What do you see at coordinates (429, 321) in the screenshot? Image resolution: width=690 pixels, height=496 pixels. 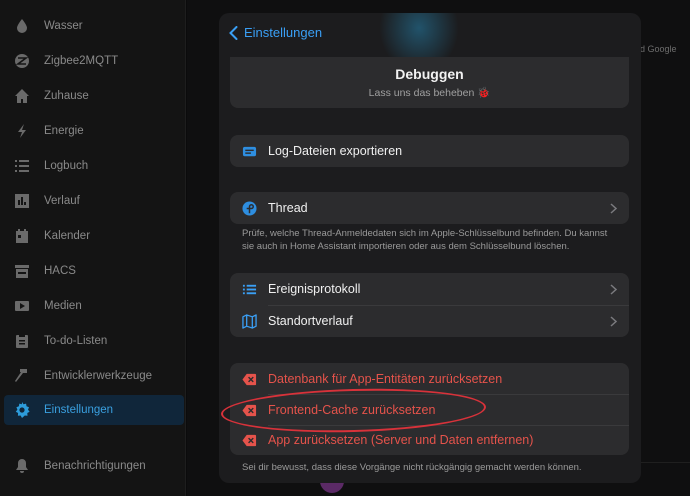 I see `location-history-row: Standortverlauf` at bounding box center [429, 321].